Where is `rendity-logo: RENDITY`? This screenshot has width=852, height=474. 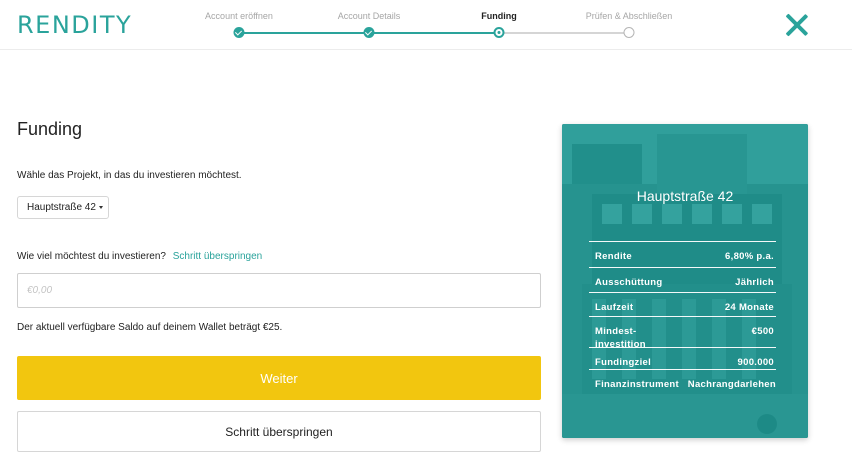 rendity-logo: RENDITY is located at coordinates (74, 25).